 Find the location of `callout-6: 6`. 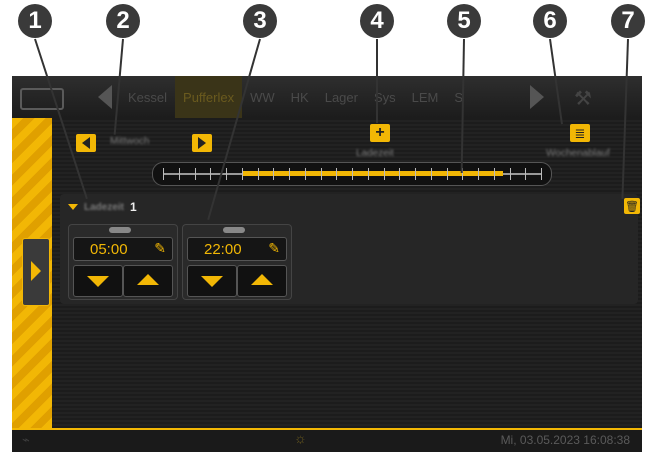

callout-6: 6 is located at coordinates (550, 21).